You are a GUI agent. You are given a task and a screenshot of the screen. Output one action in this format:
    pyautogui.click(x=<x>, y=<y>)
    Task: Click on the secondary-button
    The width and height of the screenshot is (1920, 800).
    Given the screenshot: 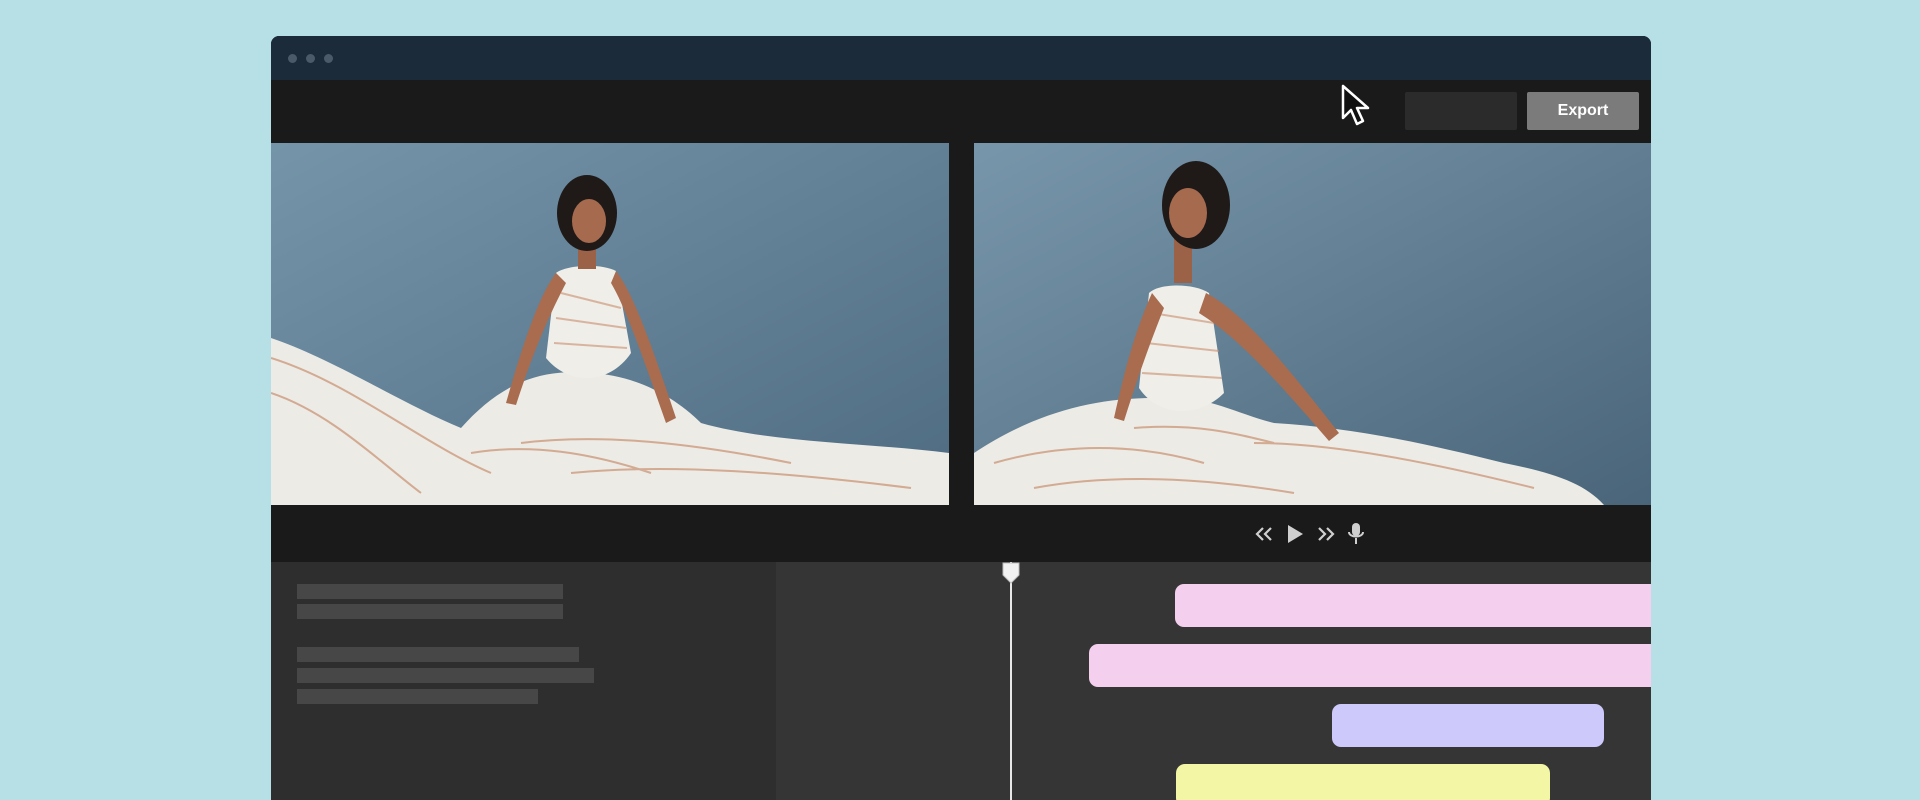 What is the action you would take?
    pyautogui.click(x=1461, y=111)
    